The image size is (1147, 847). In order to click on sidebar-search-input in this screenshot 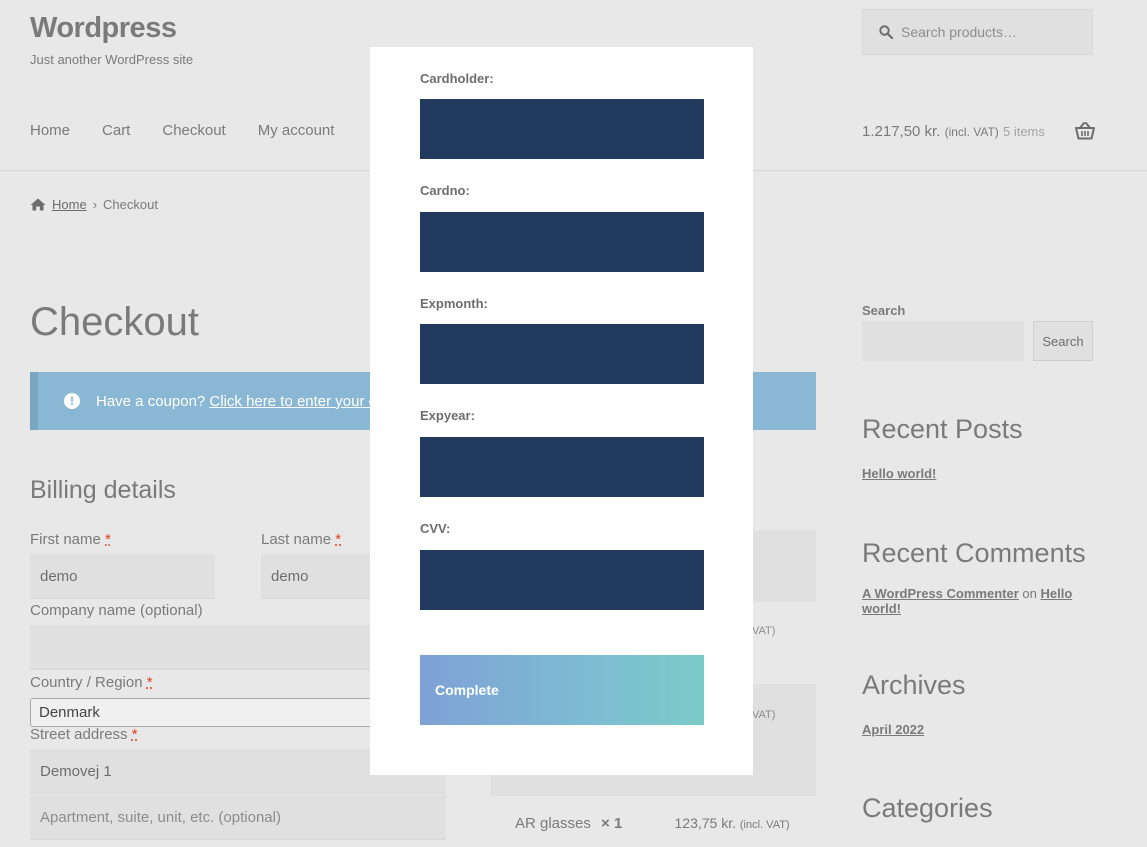, I will do `click(943, 341)`.